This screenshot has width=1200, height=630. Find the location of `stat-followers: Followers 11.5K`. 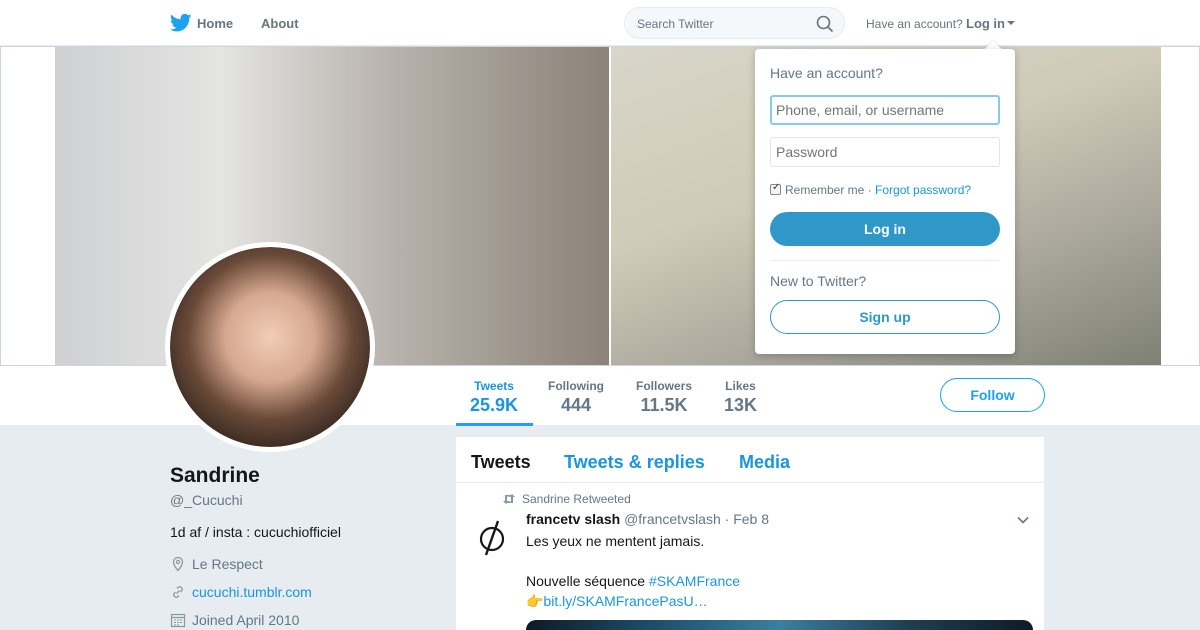

stat-followers: Followers 11.5K is located at coordinates (664, 397).